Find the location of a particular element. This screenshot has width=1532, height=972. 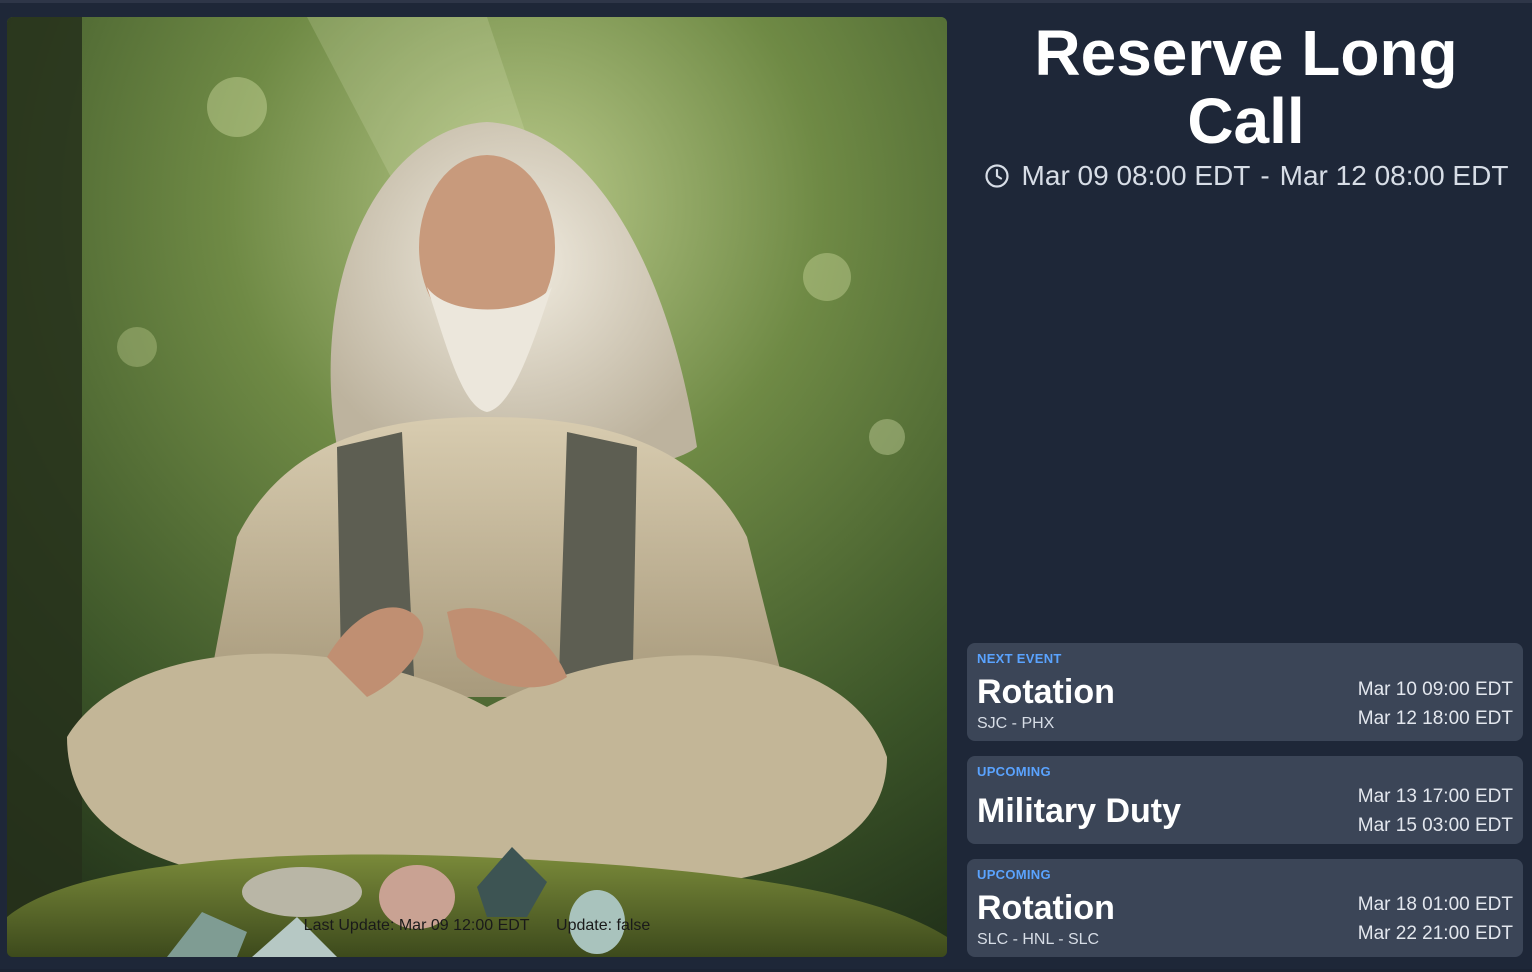

event-end-time: Mar 12 18:00 EDT is located at coordinates (1435, 718).